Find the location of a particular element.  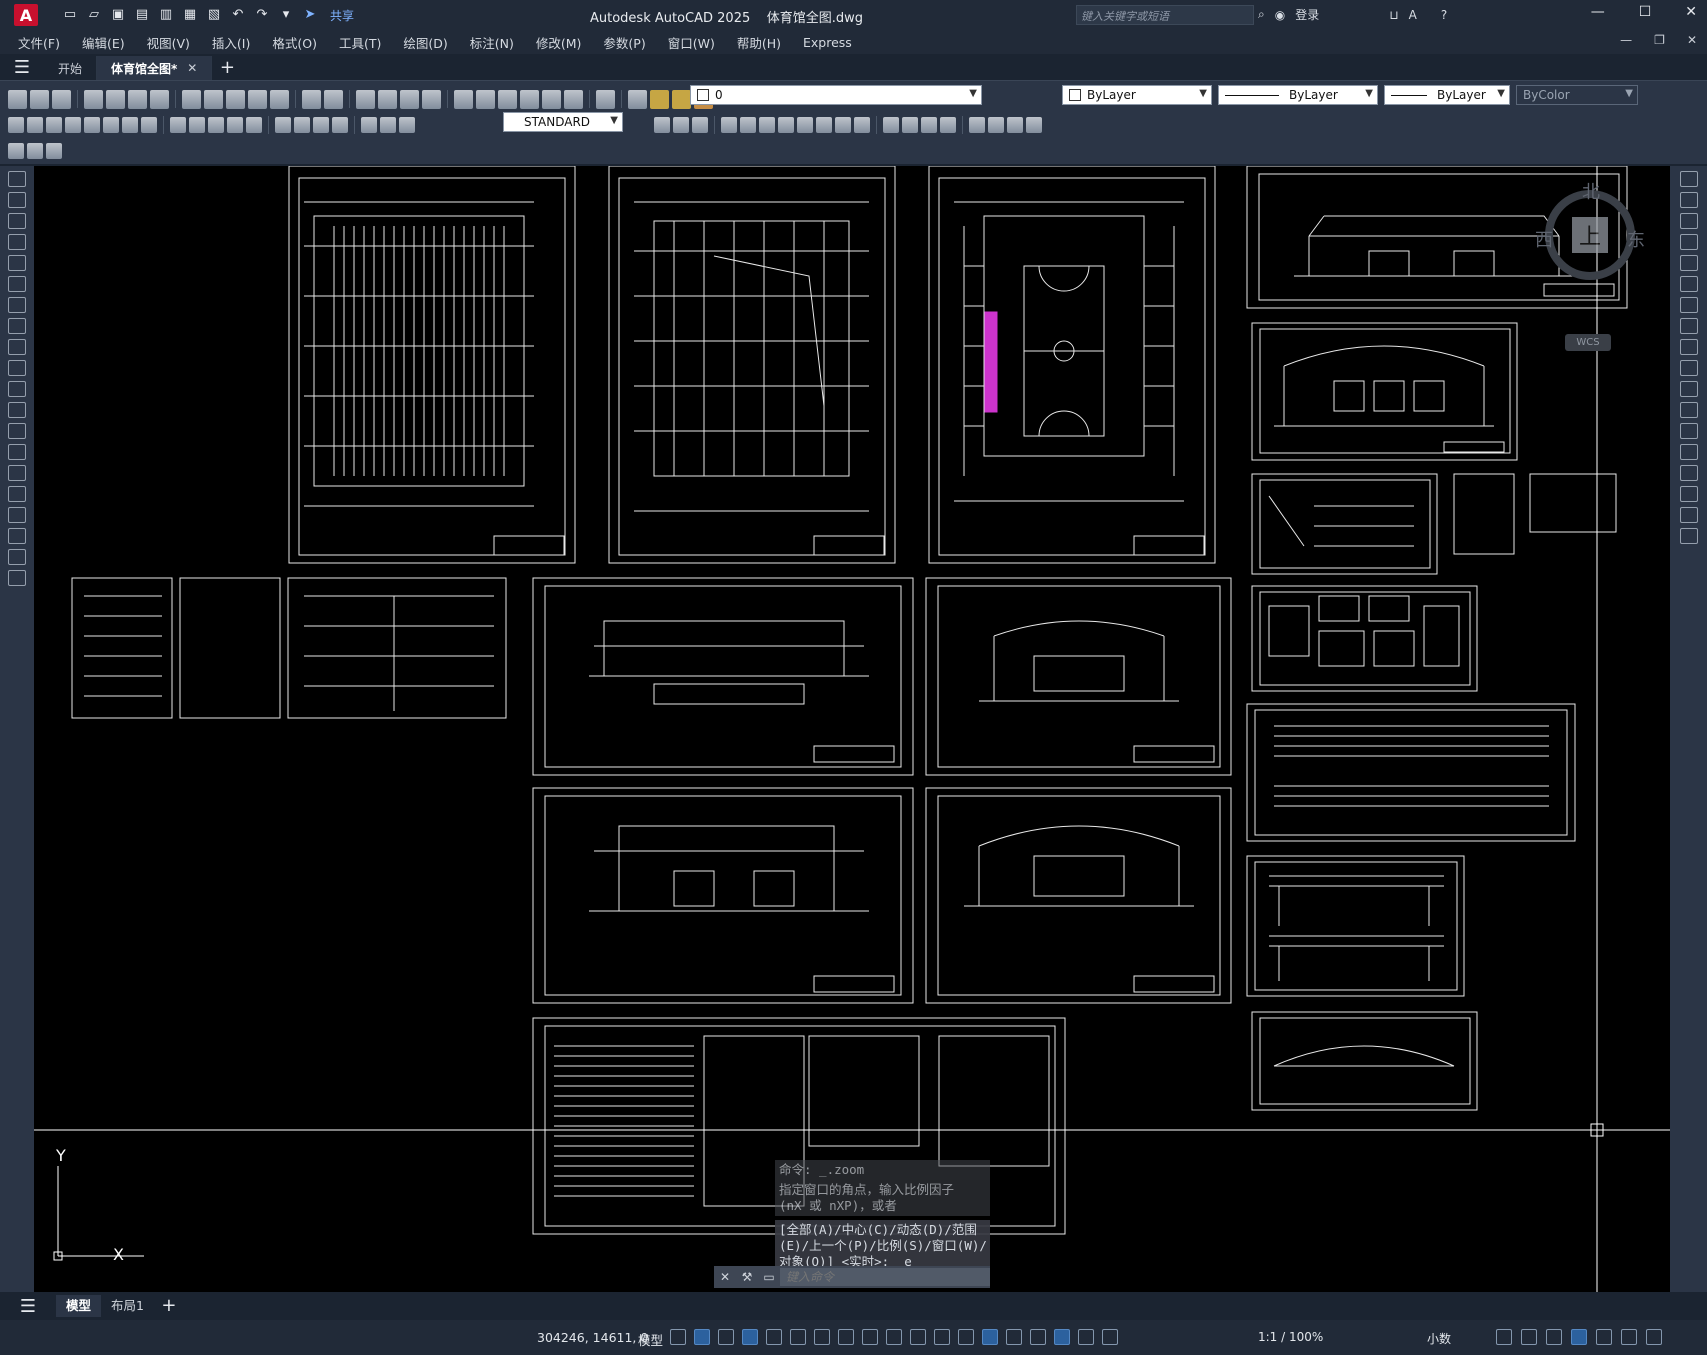

table-icon is located at coordinates (17, 536).